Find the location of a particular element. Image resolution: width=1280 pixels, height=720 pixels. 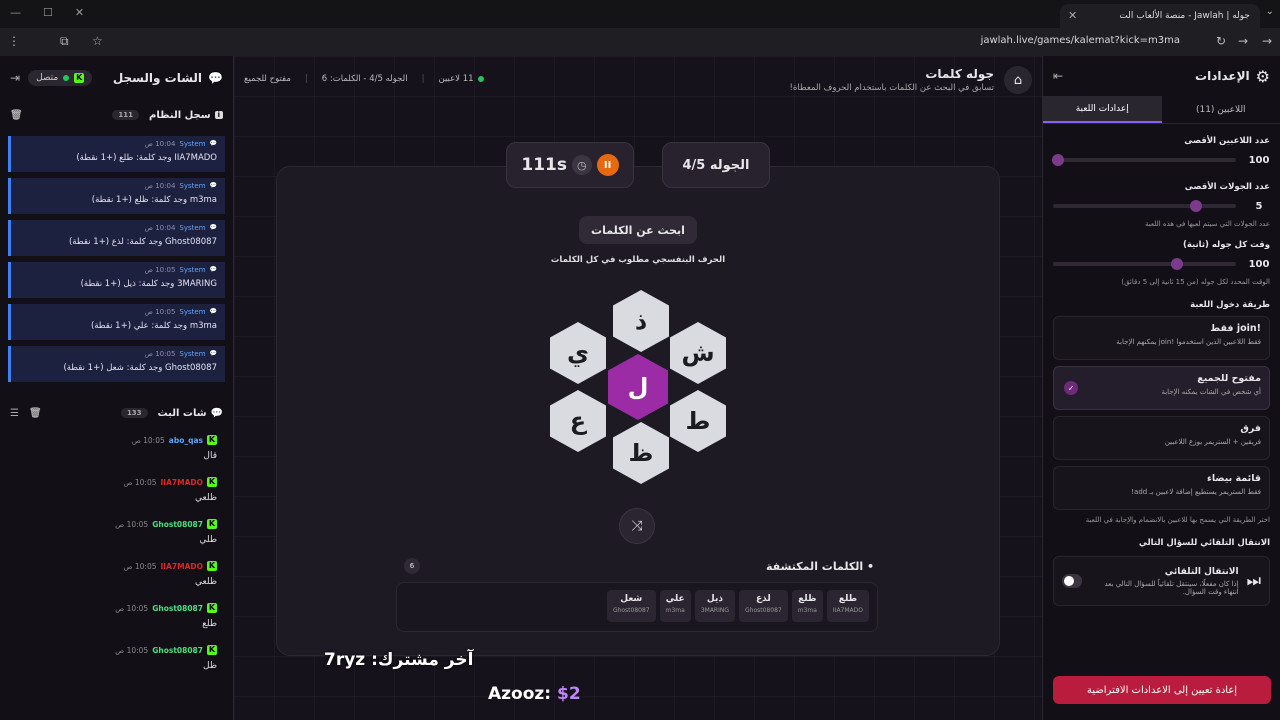

extension-icon: ⧉ is located at coordinates (64, 41).